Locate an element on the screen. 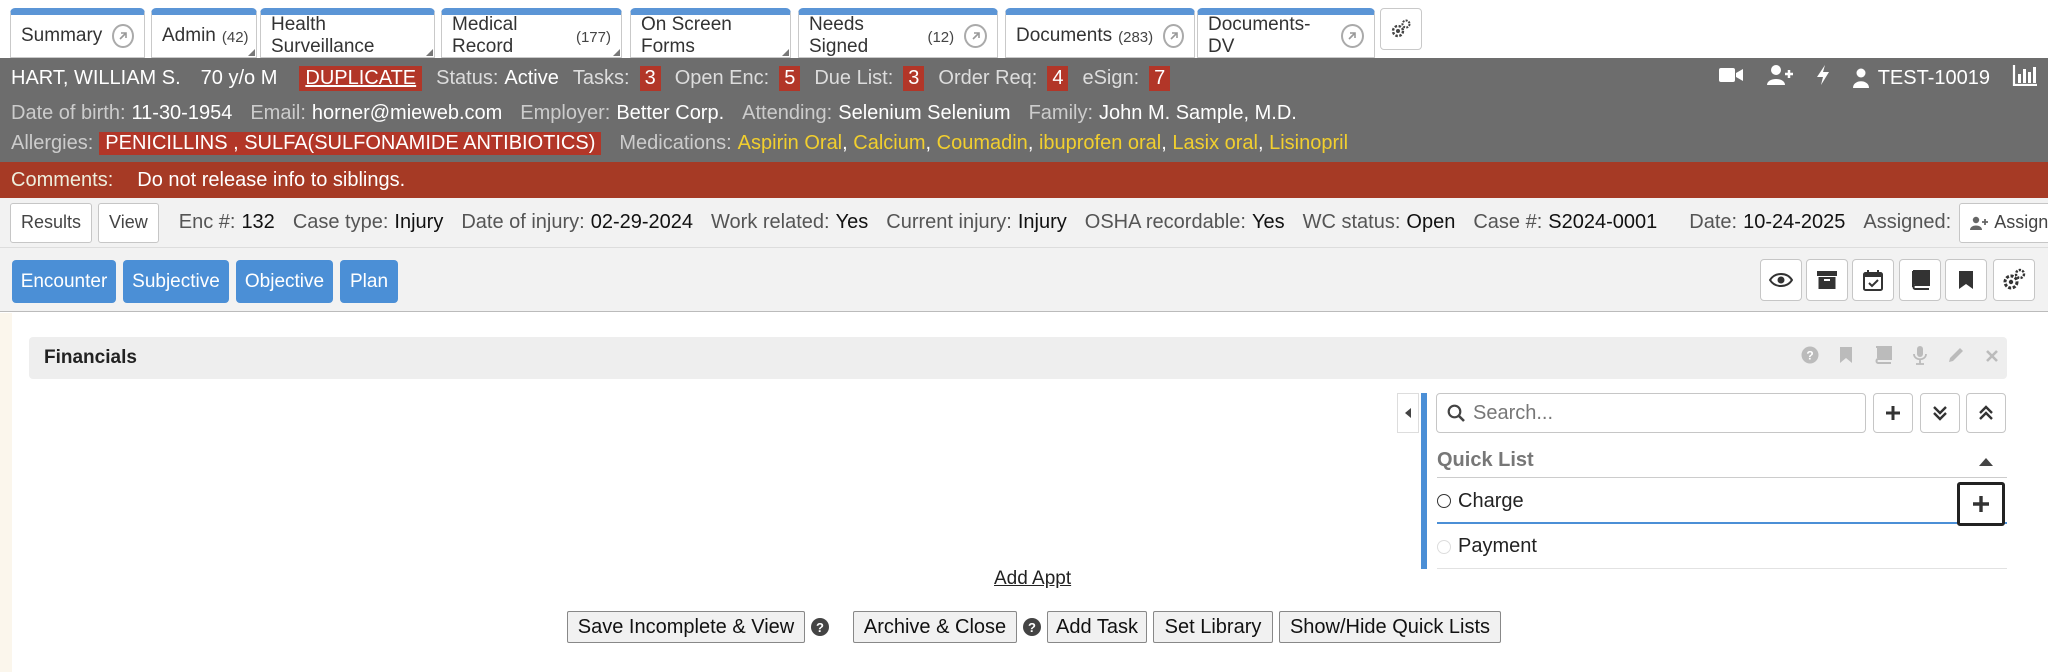 This screenshot has height=672, width=2048. tasks-badge: 3 is located at coordinates (650, 78).